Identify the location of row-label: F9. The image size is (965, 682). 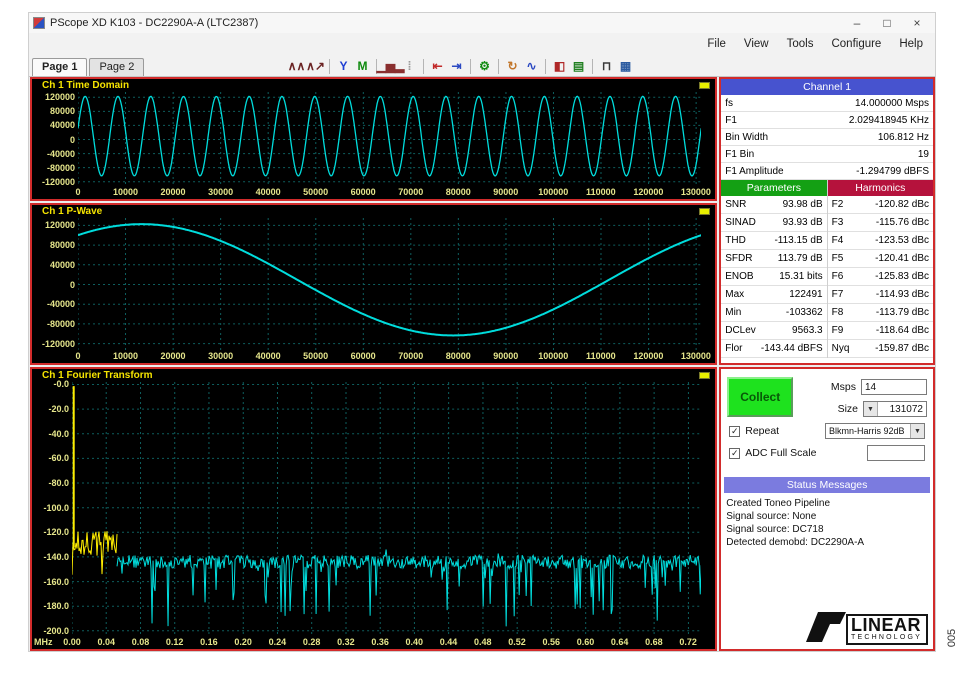
(837, 330).